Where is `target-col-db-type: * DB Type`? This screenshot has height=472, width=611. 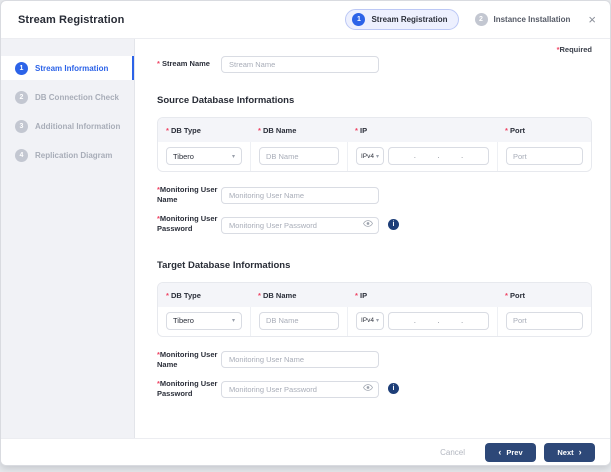
target-col-db-type: * DB Type is located at coordinates (204, 295).